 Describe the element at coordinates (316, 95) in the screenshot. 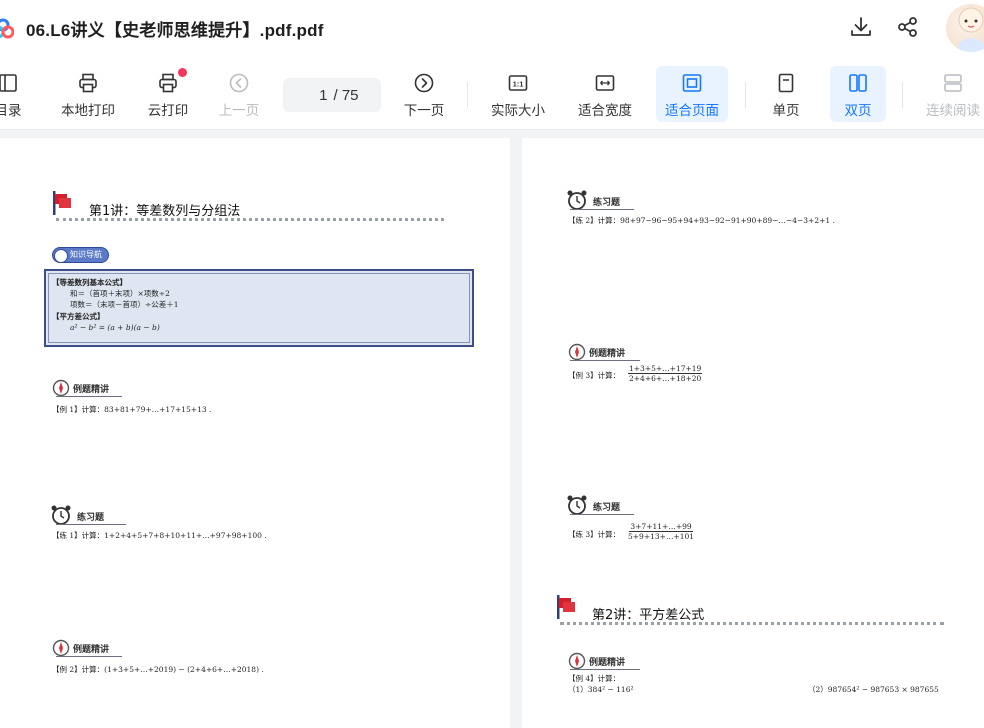

I see `page-number-input` at that location.